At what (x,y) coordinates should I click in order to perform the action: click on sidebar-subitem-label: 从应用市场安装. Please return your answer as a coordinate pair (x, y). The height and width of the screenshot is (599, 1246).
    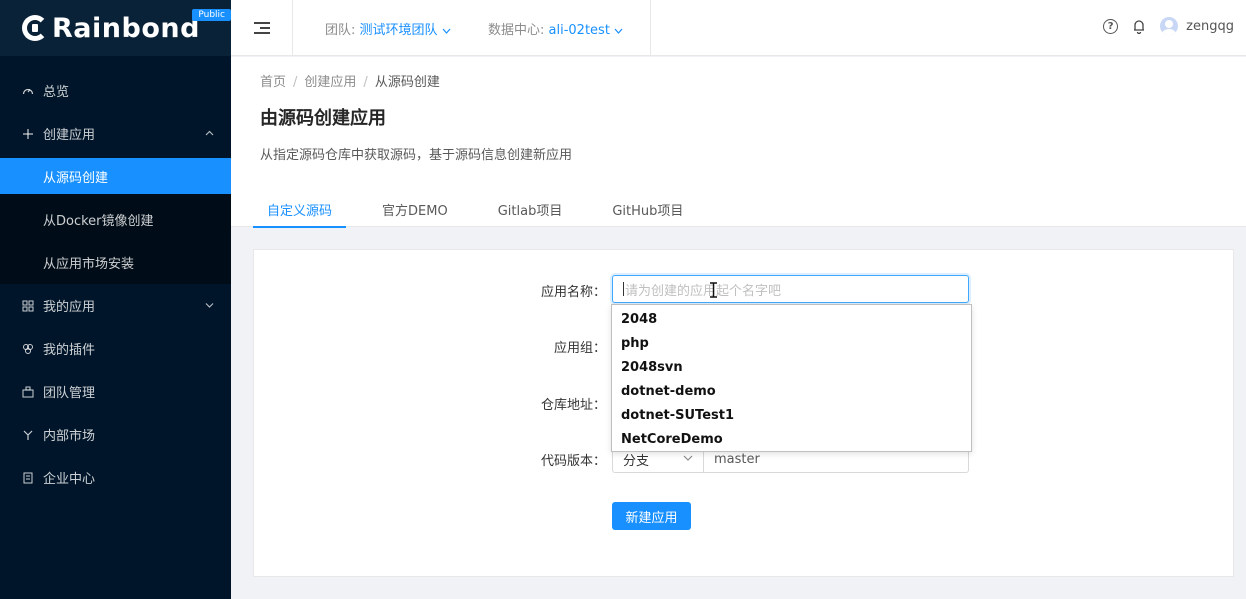
    Looking at the image, I should click on (89, 264).